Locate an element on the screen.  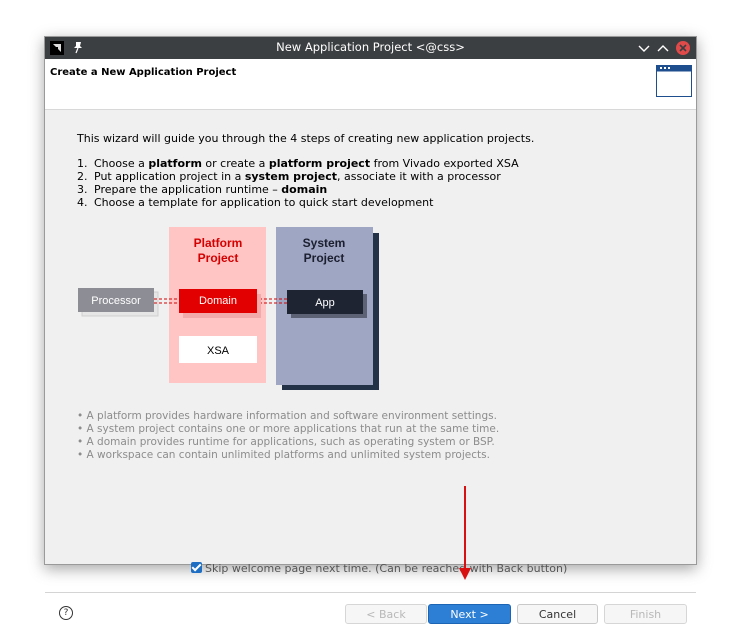
window-title: New Application Project <@css> is located at coordinates (370, 47).